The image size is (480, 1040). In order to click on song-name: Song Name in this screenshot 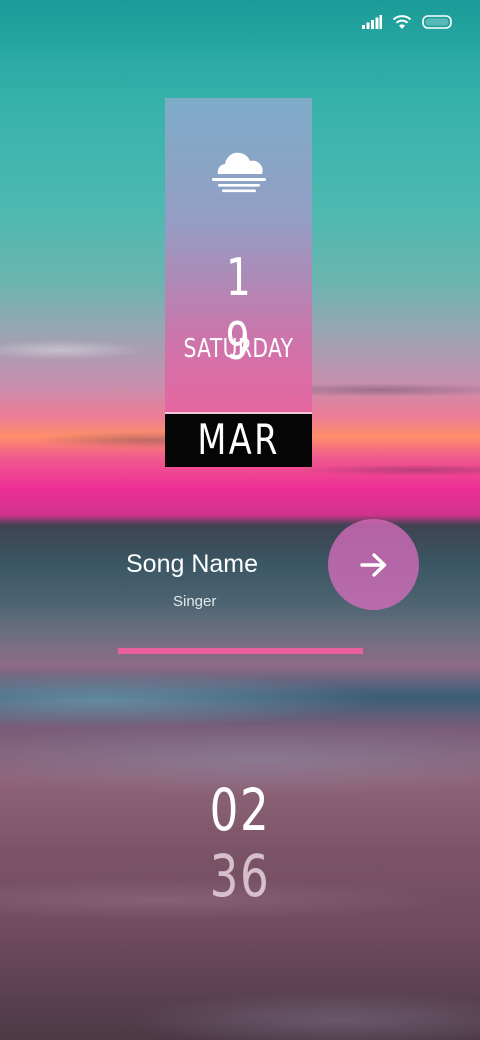, I will do `click(192, 564)`.